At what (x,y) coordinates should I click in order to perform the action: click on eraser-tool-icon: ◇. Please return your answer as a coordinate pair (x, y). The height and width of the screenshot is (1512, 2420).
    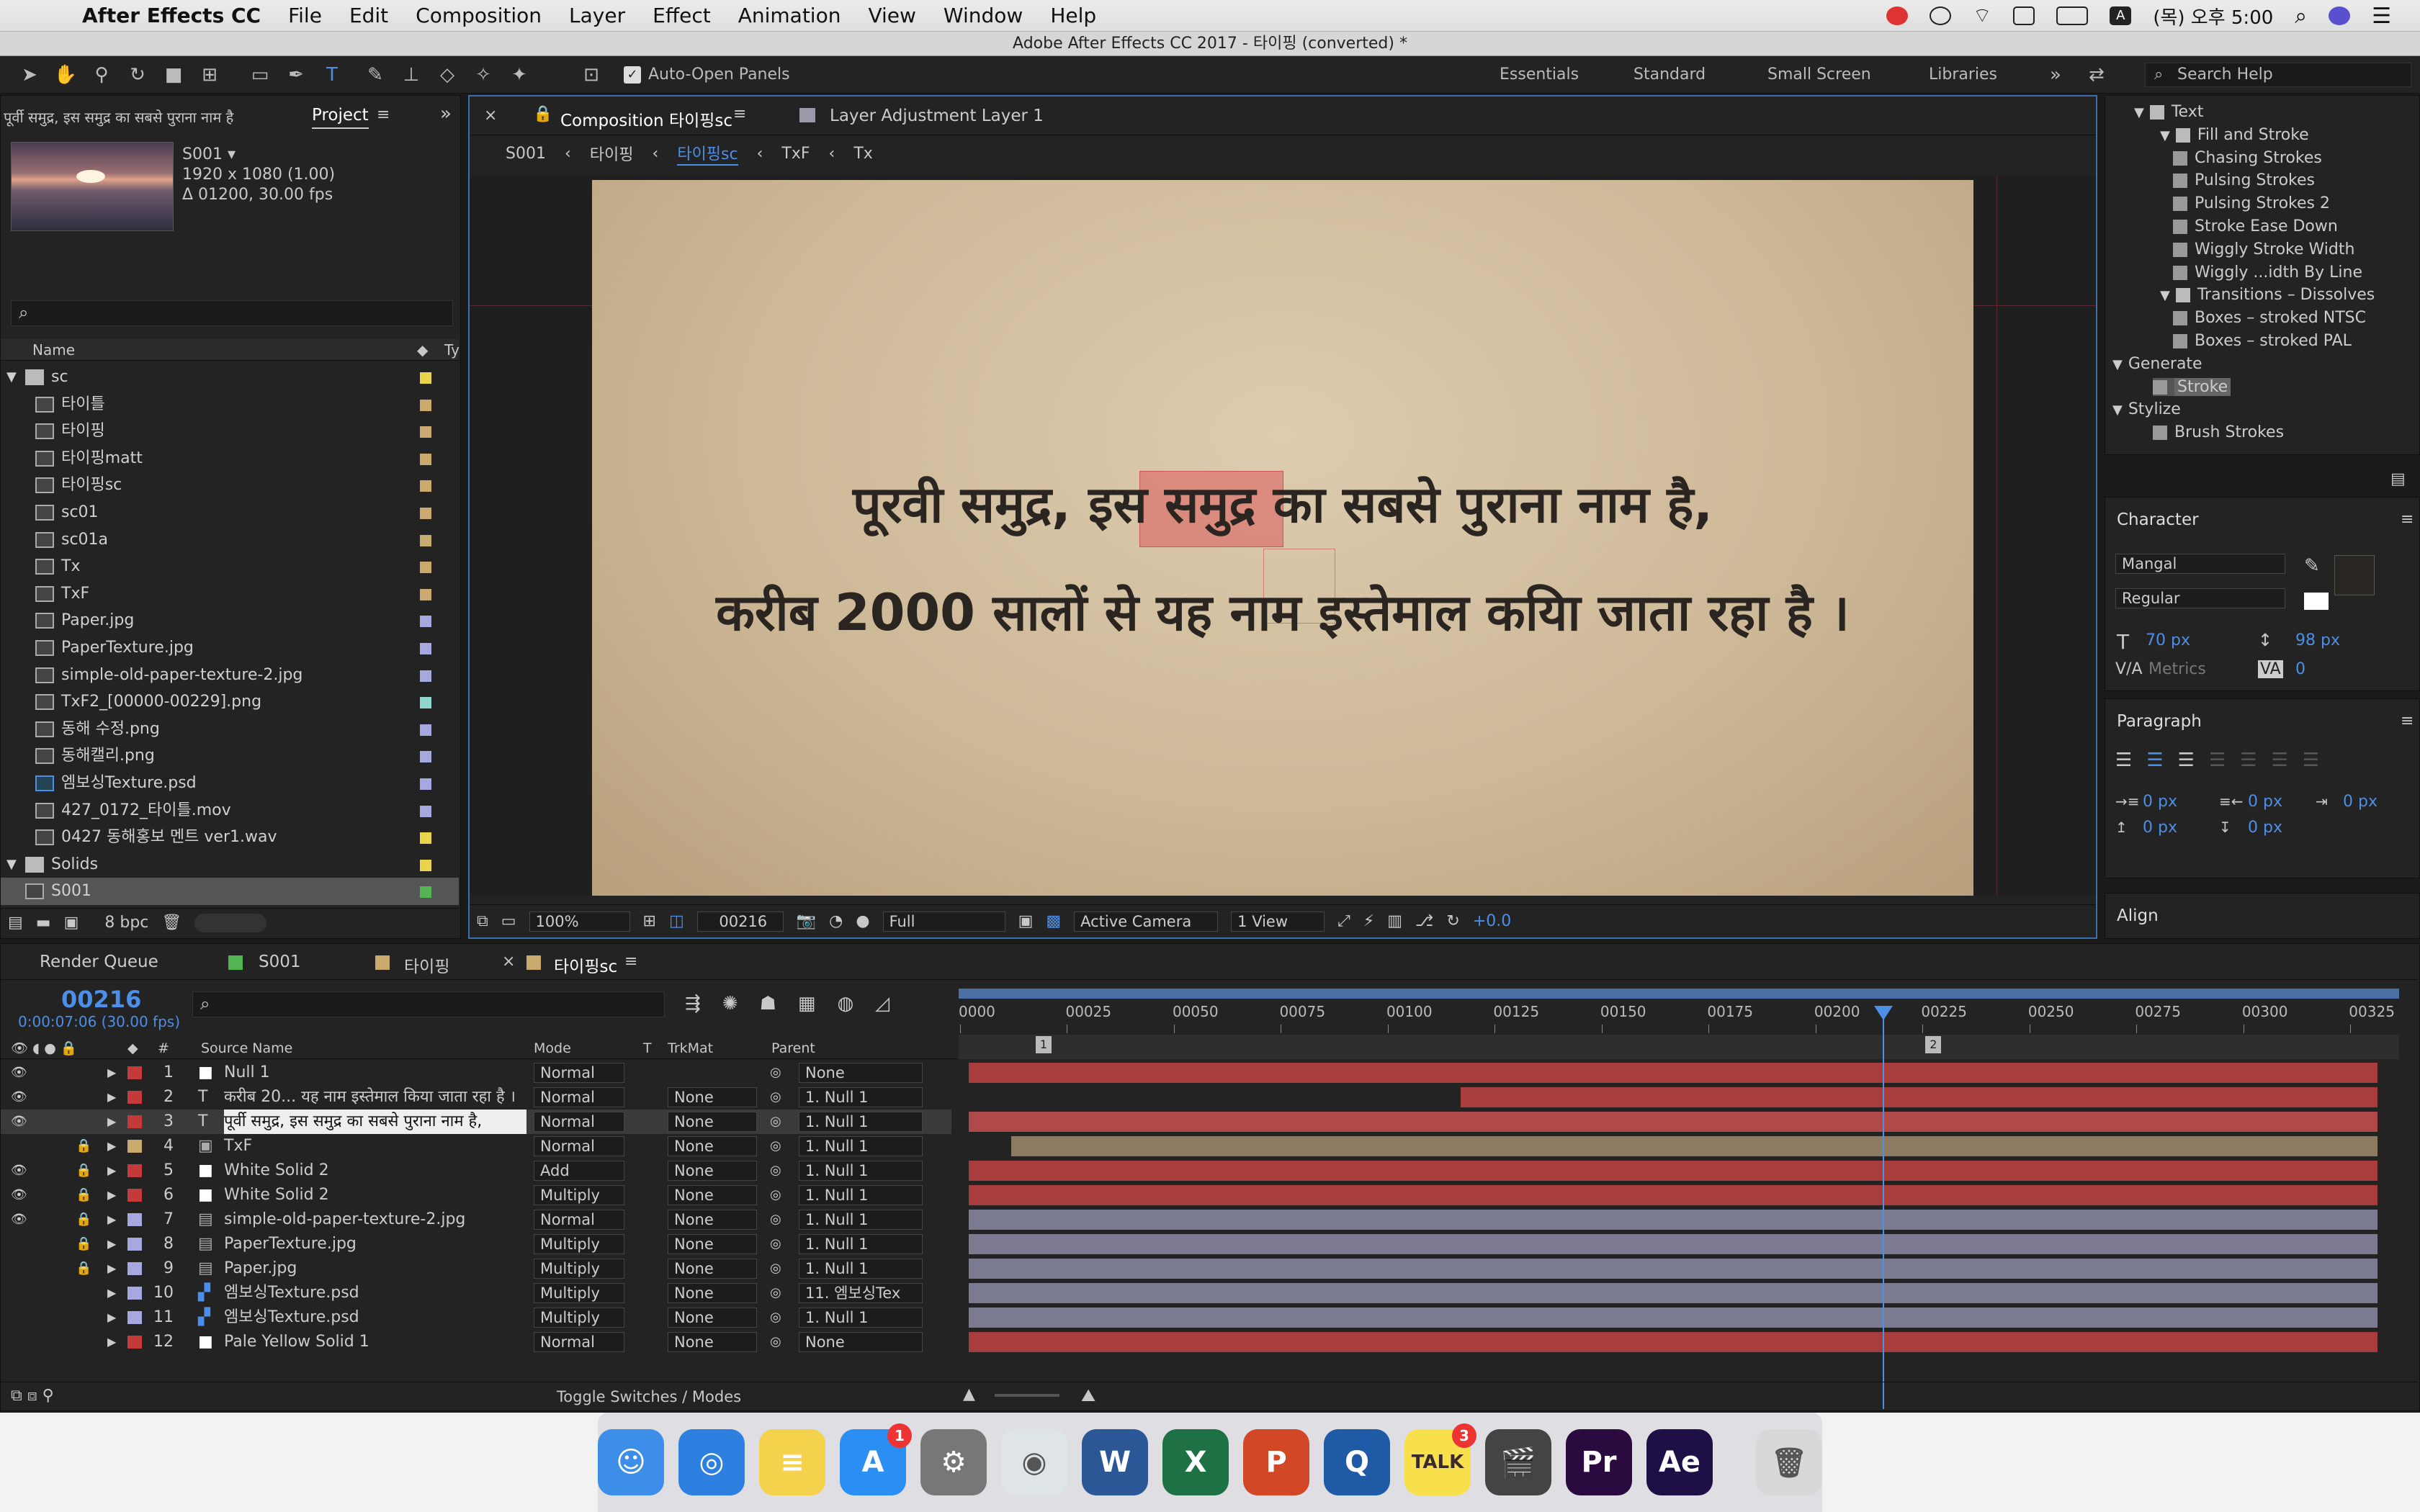
    Looking at the image, I should click on (447, 75).